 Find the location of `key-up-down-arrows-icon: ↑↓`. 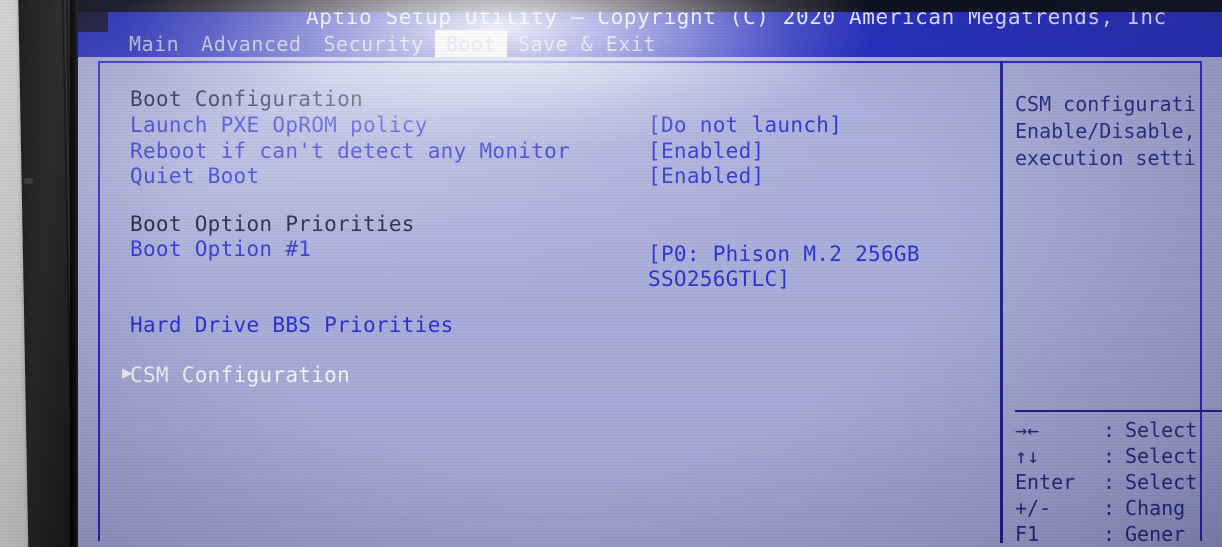

key-up-down-arrows-icon: ↑↓ is located at coordinates (1027, 456).